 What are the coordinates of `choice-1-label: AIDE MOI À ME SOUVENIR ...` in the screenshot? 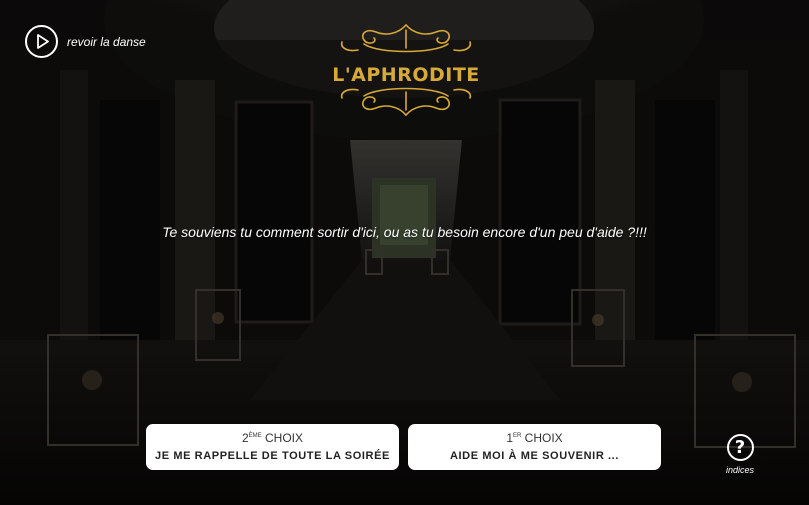 It's located at (534, 456).